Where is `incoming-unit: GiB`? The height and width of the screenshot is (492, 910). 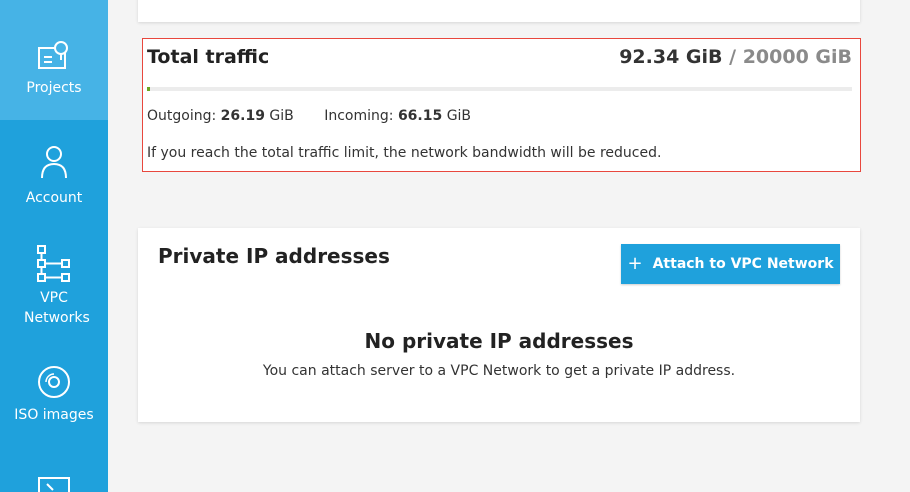 incoming-unit: GiB is located at coordinates (459, 116).